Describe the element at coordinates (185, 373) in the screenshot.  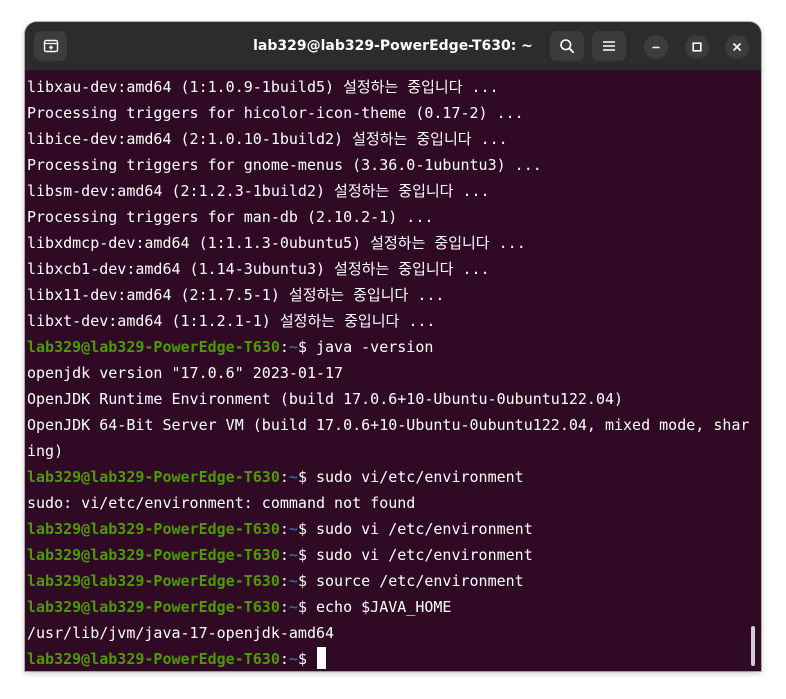
I see `output-text: openjdk version "17.0.6" 2023-01-17` at that location.